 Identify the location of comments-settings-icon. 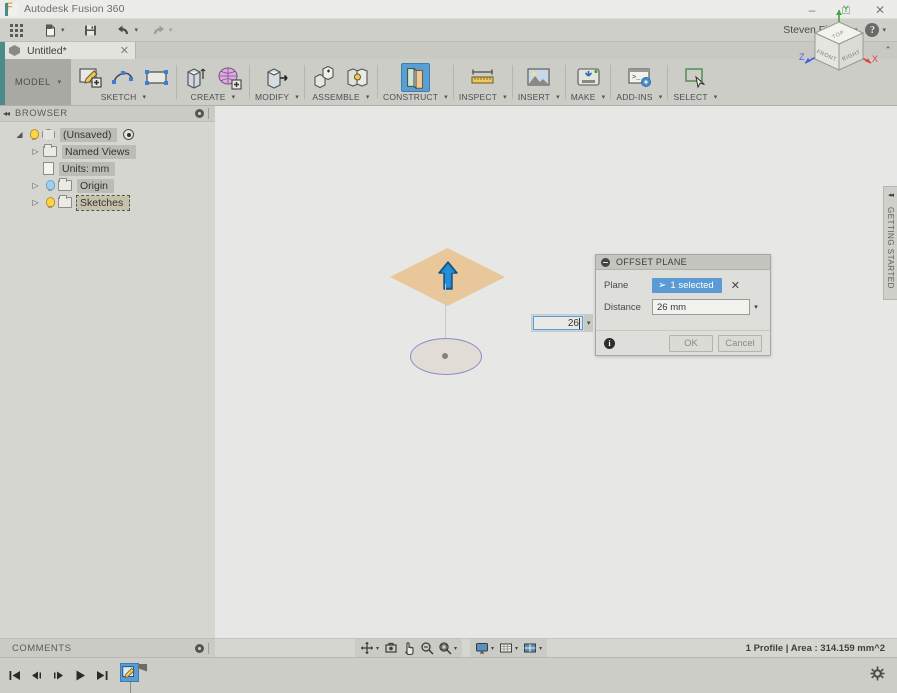
(199, 648).